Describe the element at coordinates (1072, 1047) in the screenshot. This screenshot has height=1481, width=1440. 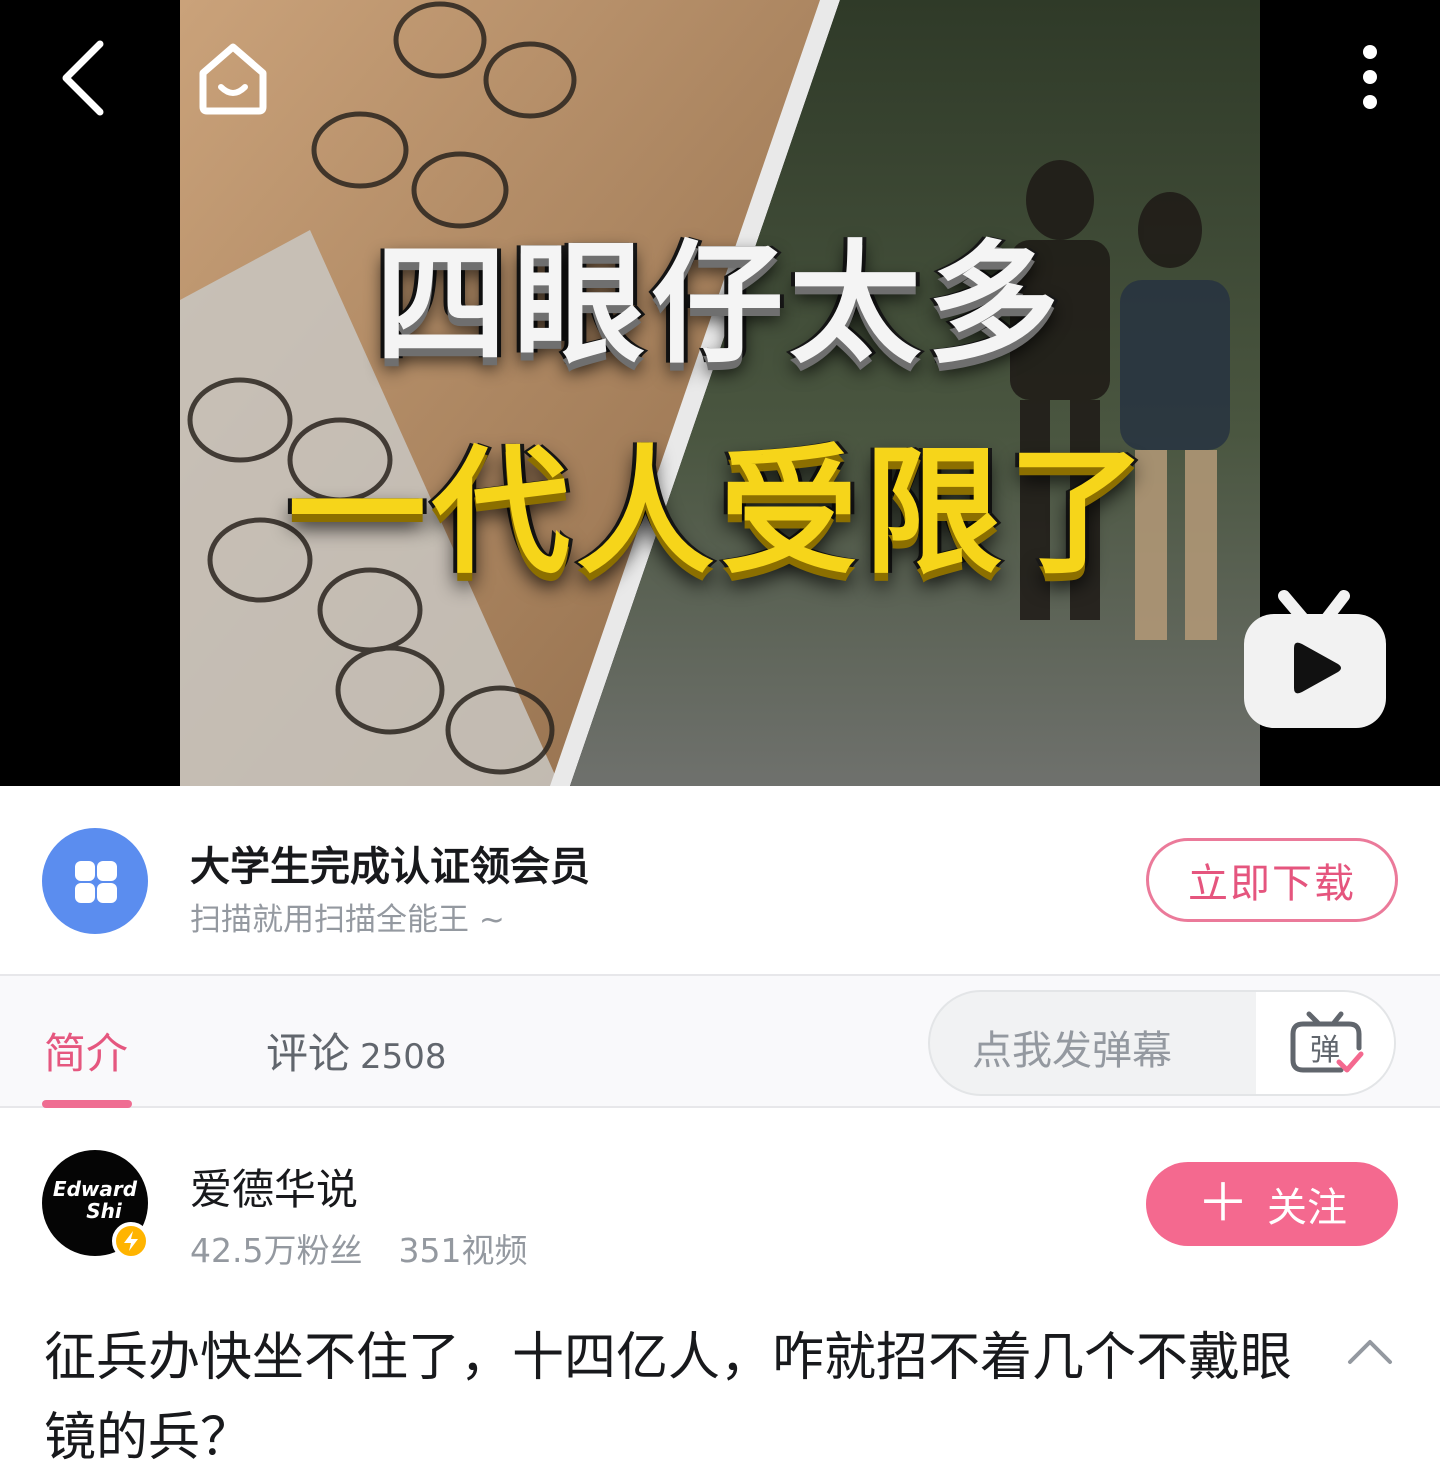
I see `danmaku-input: 点我发弹幕` at that location.